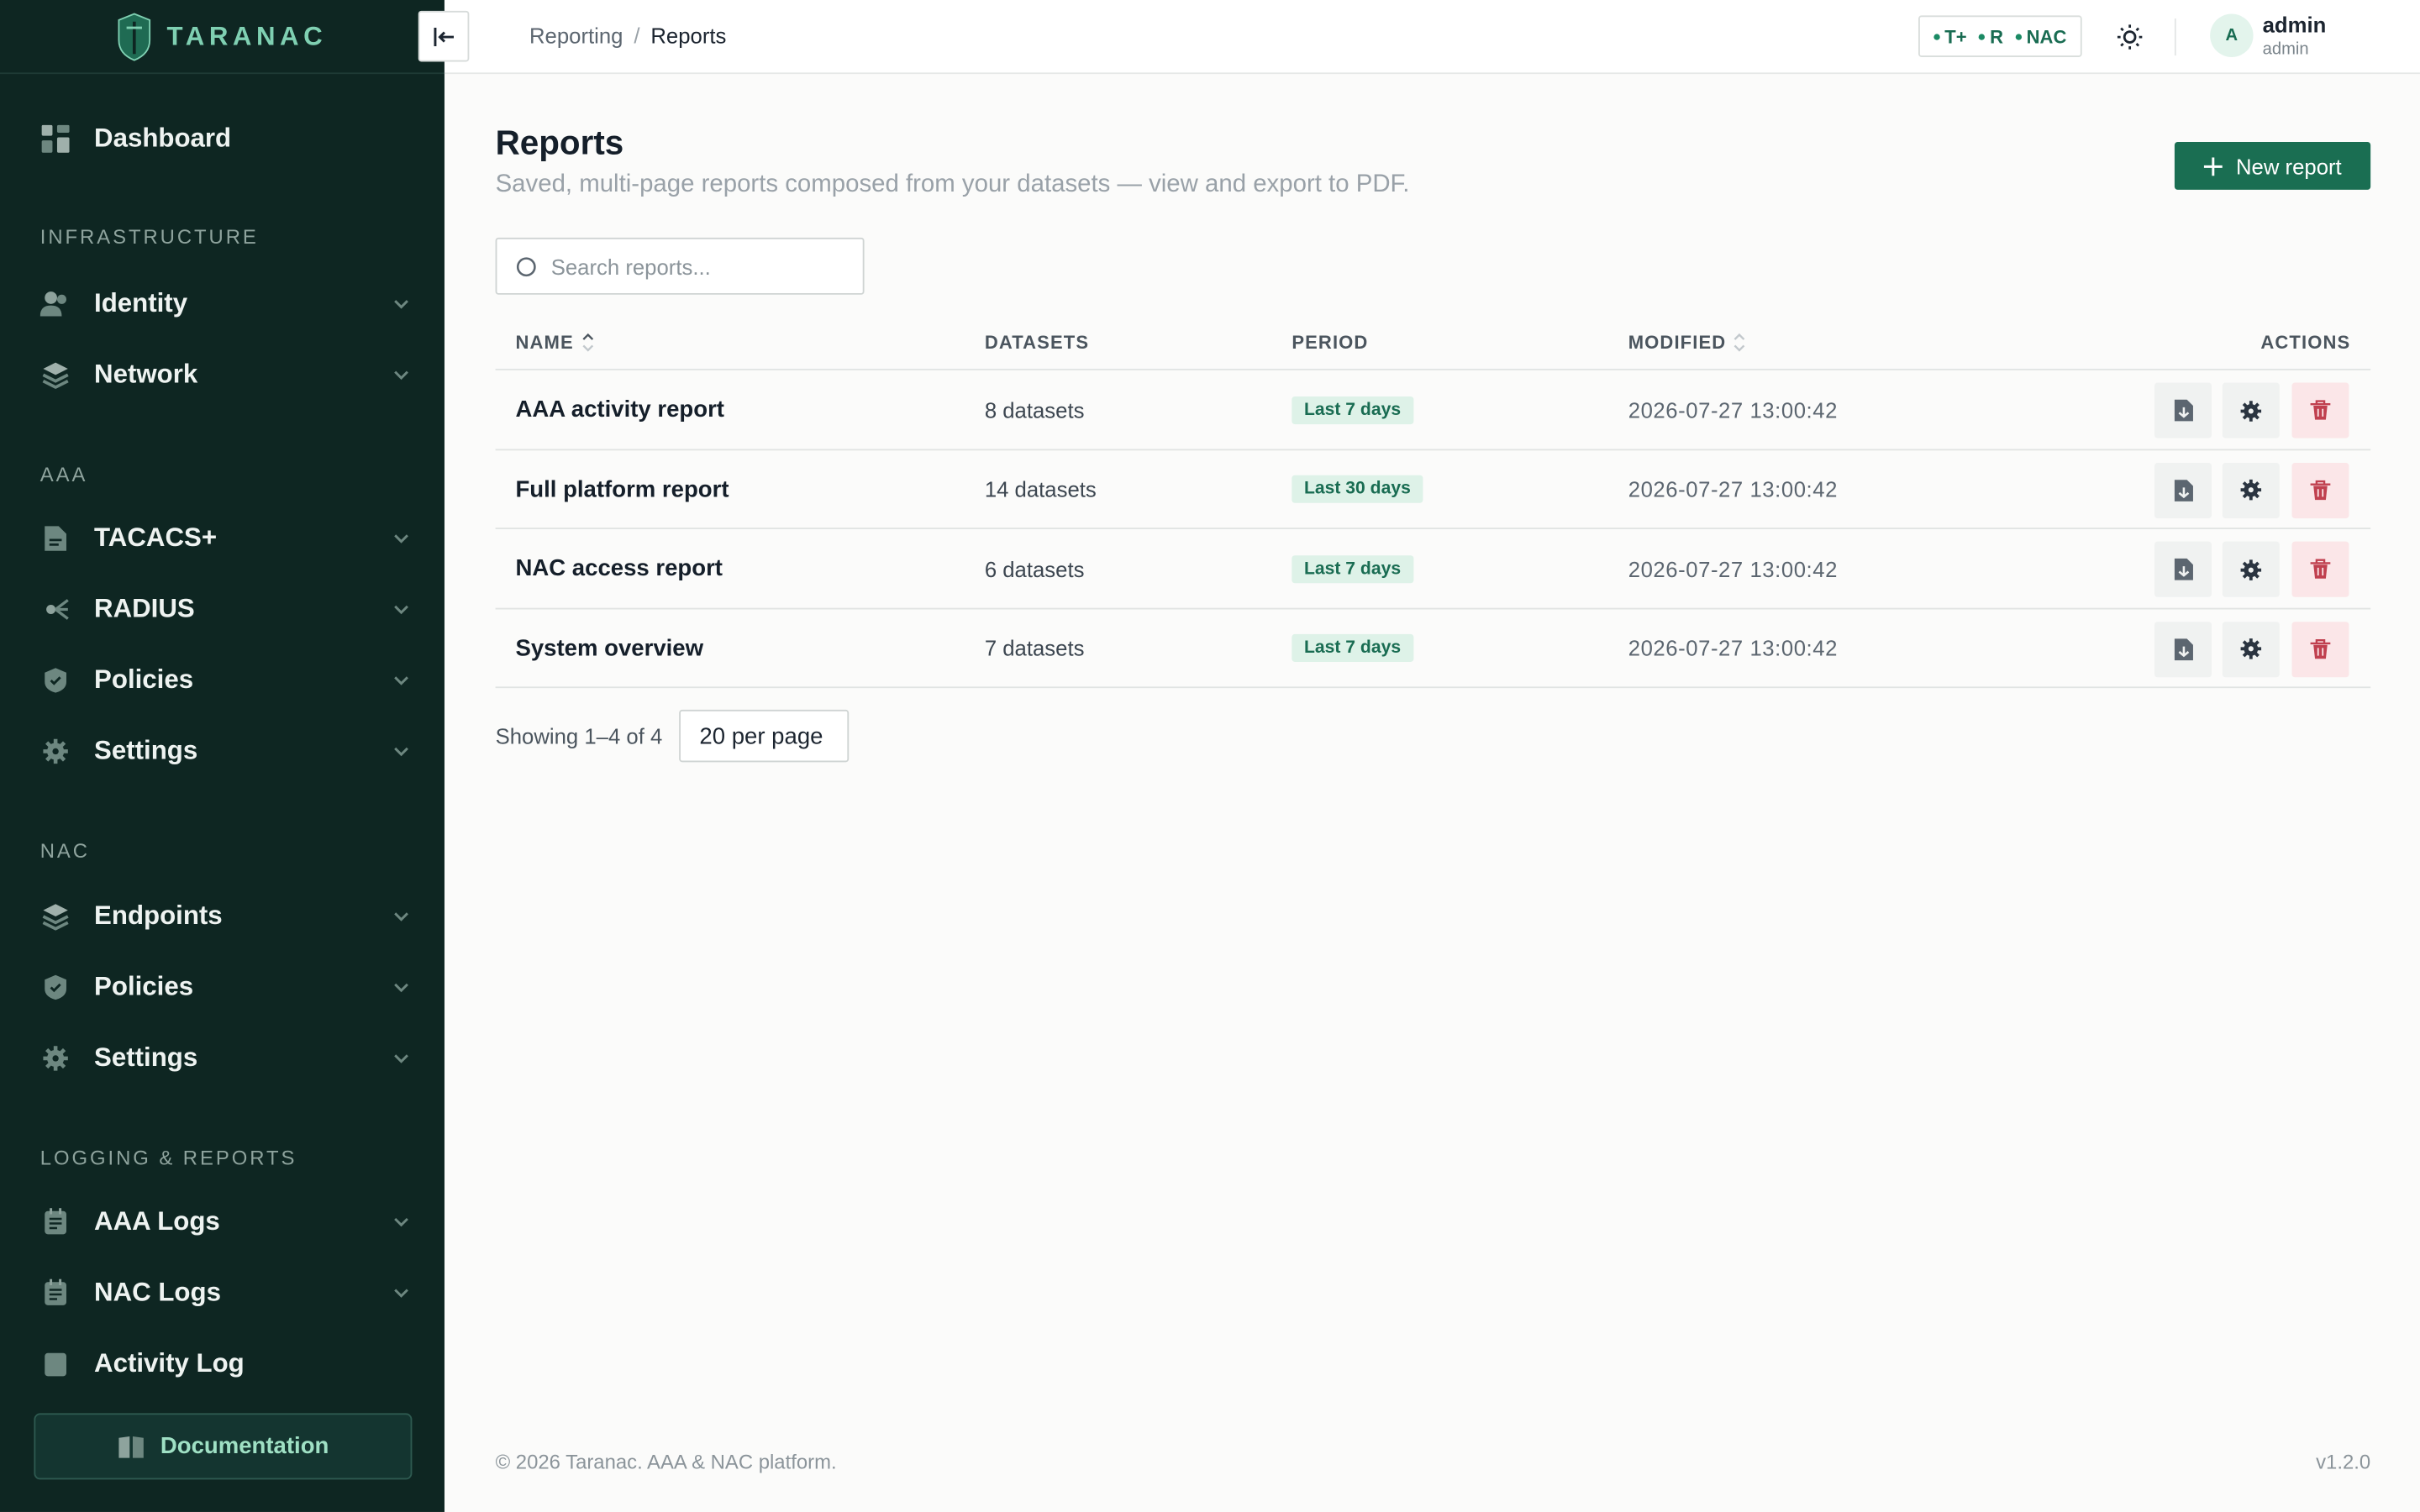 Image resolution: width=2420 pixels, height=1512 pixels. I want to click on sidebar-item-endpoints: Endpoints, so click(225, 916).